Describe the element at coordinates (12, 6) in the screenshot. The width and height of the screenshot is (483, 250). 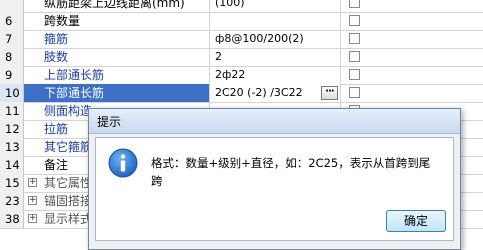
I see `row-number` at that location.